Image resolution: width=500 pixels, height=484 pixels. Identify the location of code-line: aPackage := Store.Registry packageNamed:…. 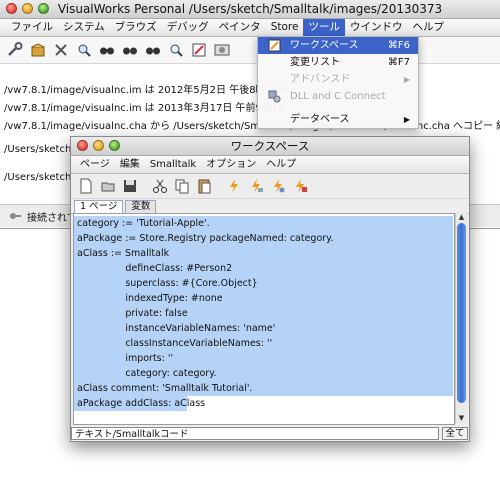
(263, 238).